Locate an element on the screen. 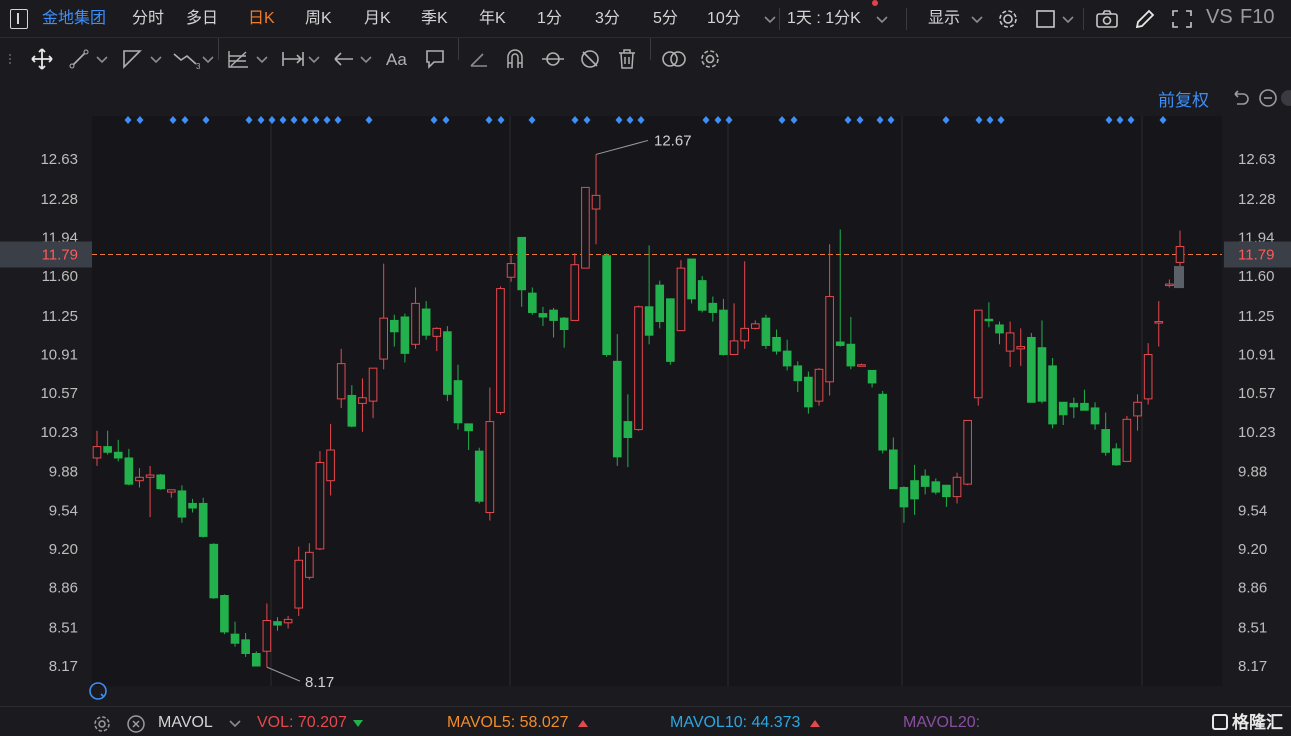 This screenshot has width=1291, height=736. stock-list-icon is located at coordinates (19, 19).